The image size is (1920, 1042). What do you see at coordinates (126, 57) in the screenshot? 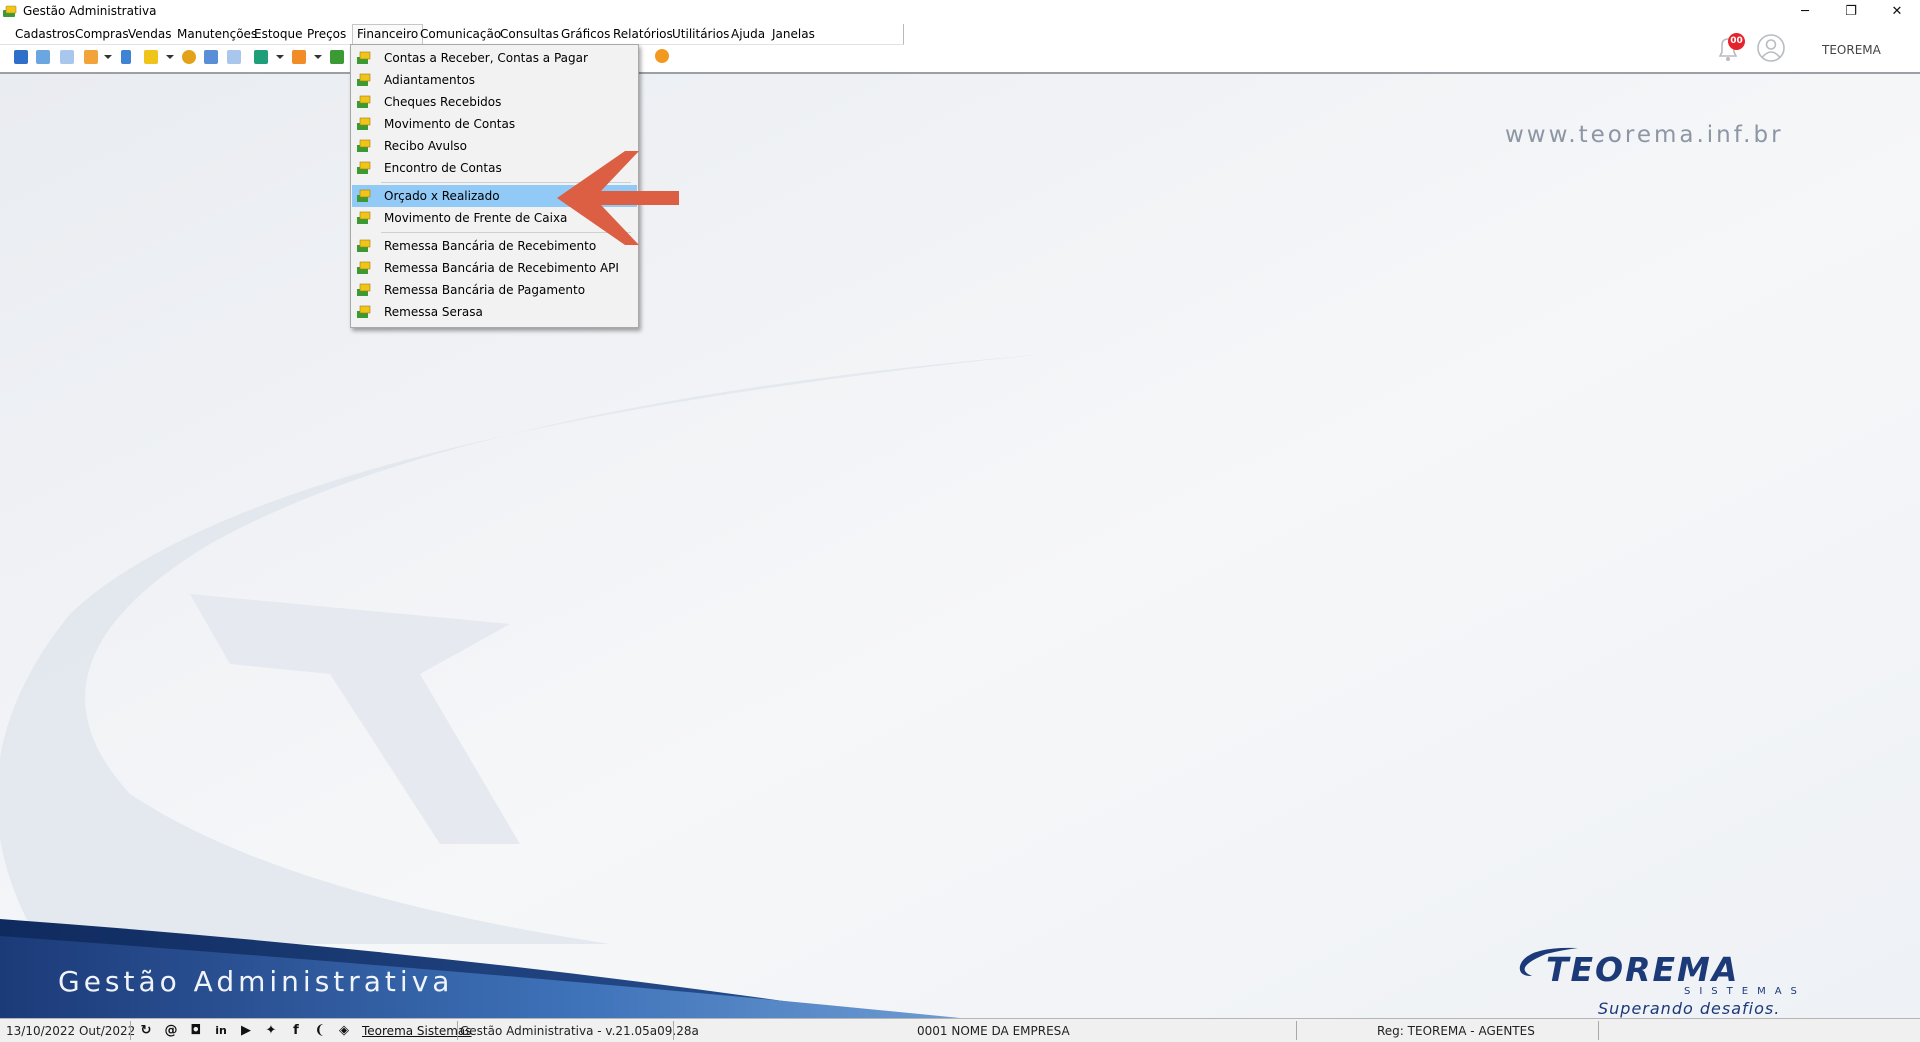
I see `report-icon` at bounding box center [126, 57].